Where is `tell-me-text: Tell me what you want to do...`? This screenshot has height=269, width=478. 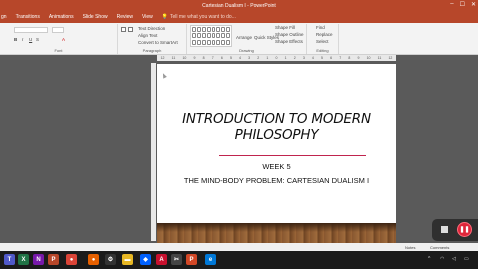 tell-me-text: Tell me what you want to do... is located at coordinates (202, 17).